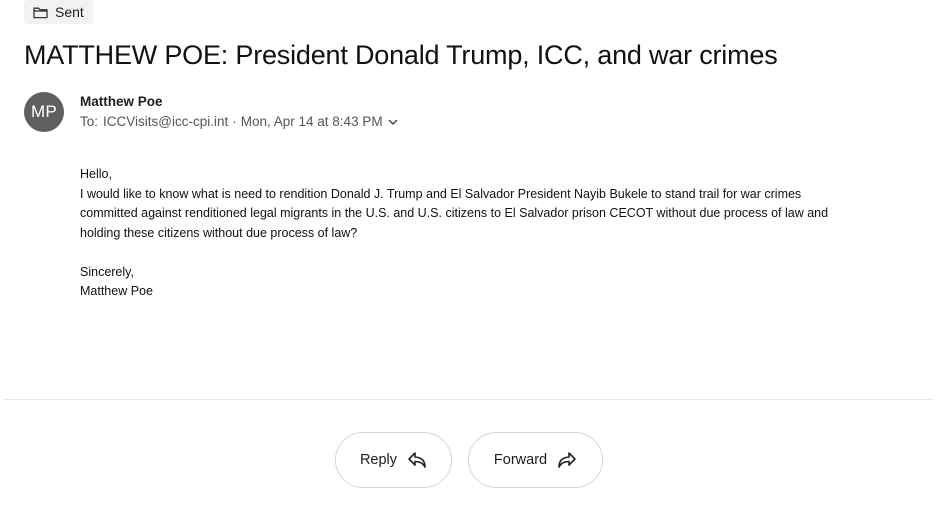  What do you see at coordinates (311, 121) in the screenshot?
I see `sent-date: Mon, Apr 14 at 8:43 PM` at bounding box center [311, 121].